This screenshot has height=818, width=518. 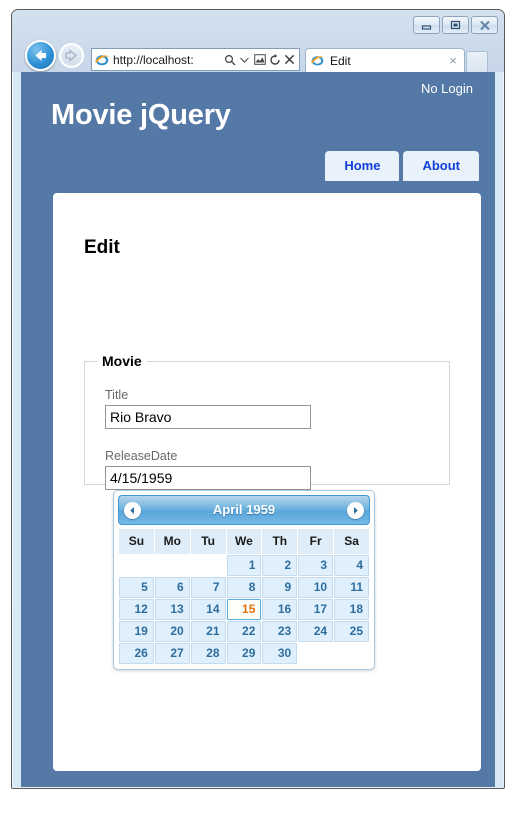 What do you see at coordinates (117, 395) in the screenshot?
I see `title-label: Title` at bounding box center [117, 395].